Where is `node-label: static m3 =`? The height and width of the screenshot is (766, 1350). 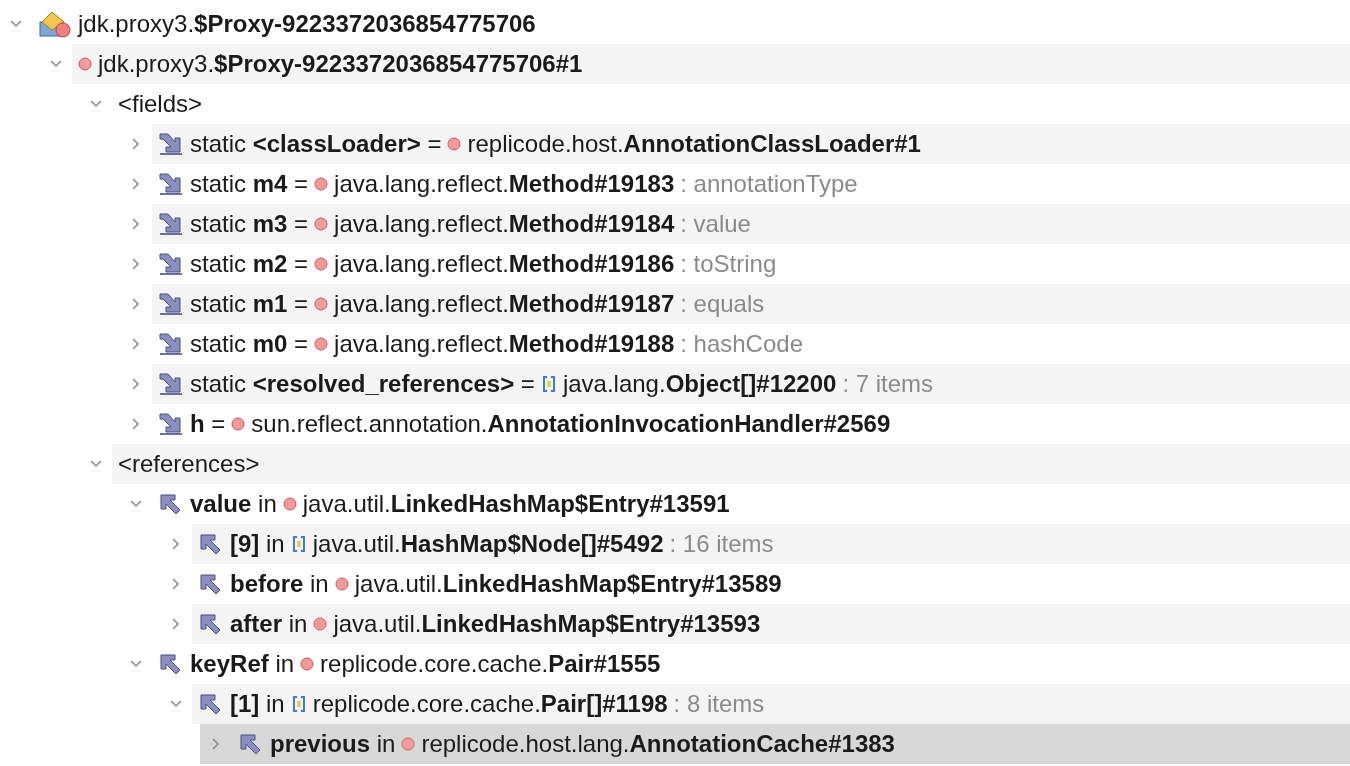
node-label: static m3 = is located at coordinates (249, 224).